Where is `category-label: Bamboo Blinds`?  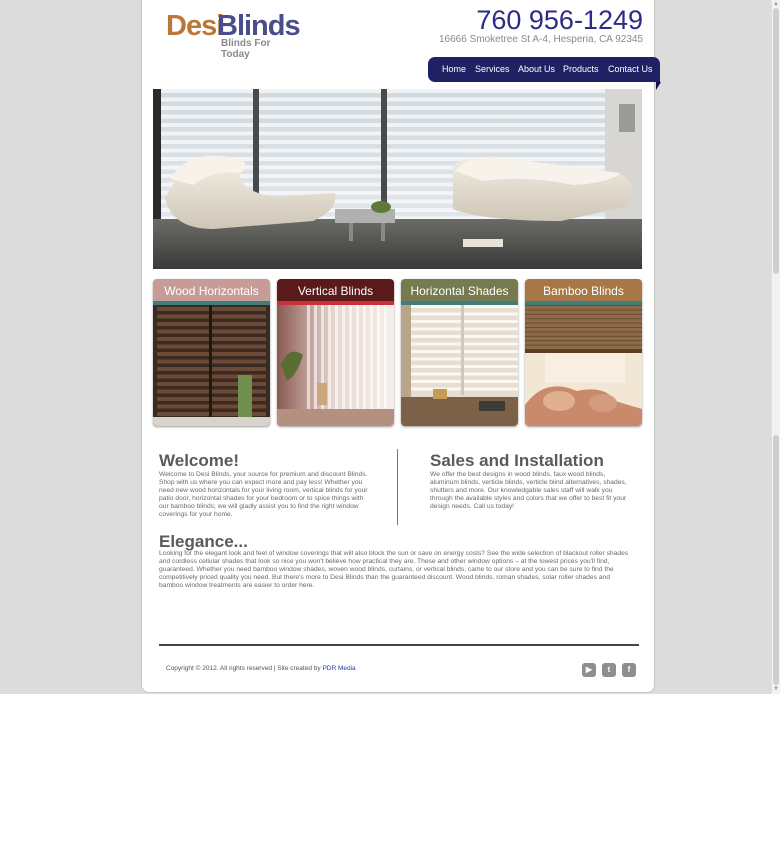
category-label: Bamboo Blinds is located at coordinates (583, 290).